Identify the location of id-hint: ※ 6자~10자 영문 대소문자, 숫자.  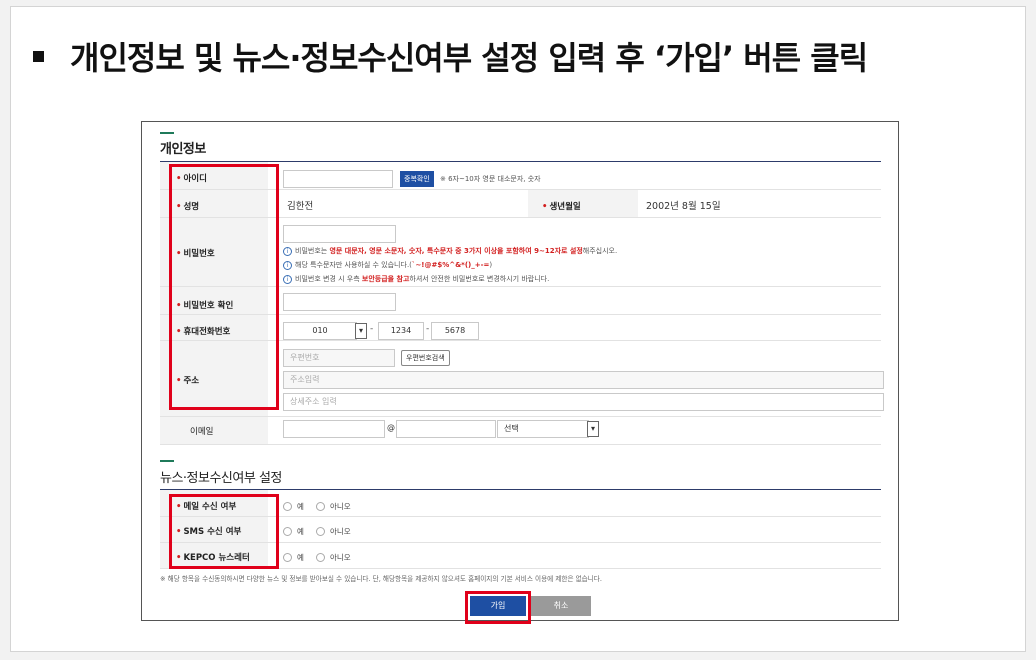
(490, 179).